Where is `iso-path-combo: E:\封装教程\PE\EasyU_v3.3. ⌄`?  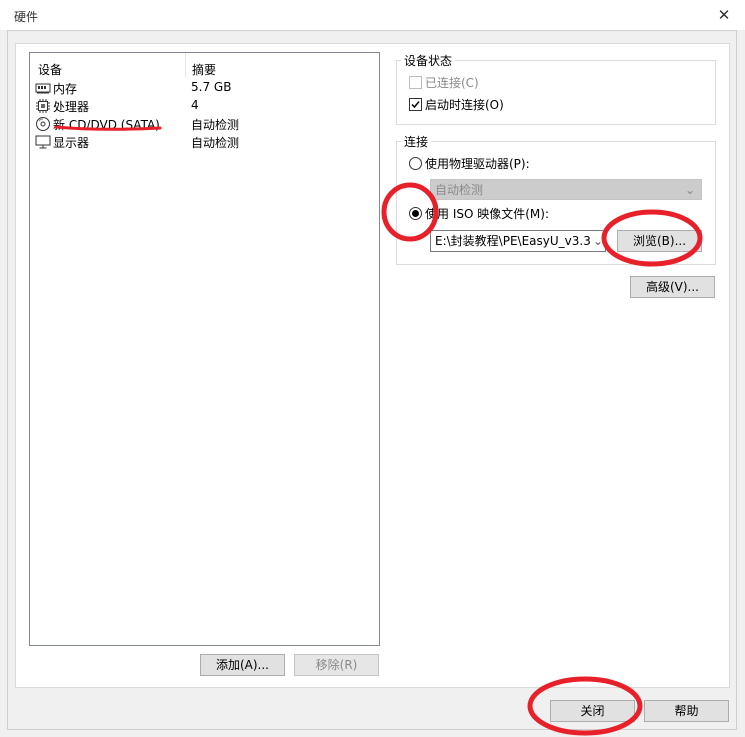 iso-path-combo: E:\封装教程\PE\EasyU_v3.3. ⌄ is located at coordinates (518, 241).